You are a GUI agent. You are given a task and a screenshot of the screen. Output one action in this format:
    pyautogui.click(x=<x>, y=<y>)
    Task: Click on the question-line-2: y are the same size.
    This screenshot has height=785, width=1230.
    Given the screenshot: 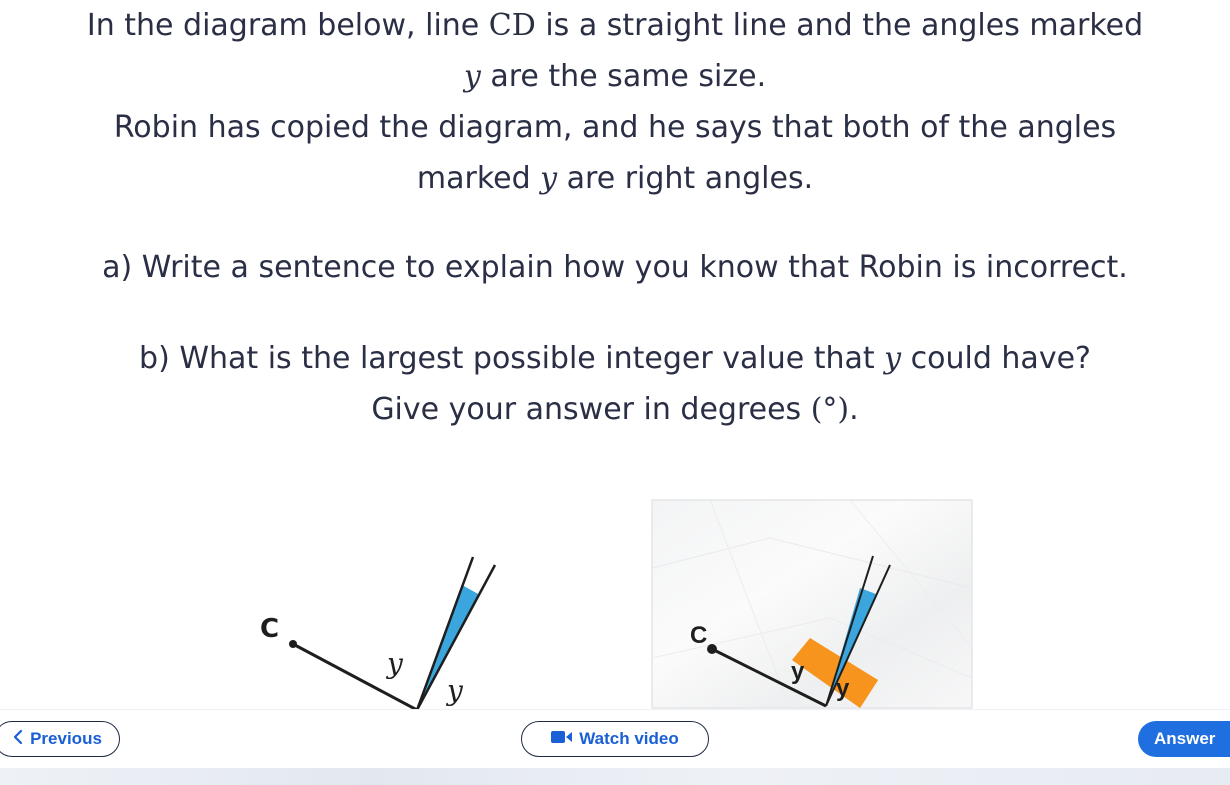 What is the action you would take?
    pyautogui.click(x=615, y=76)
    